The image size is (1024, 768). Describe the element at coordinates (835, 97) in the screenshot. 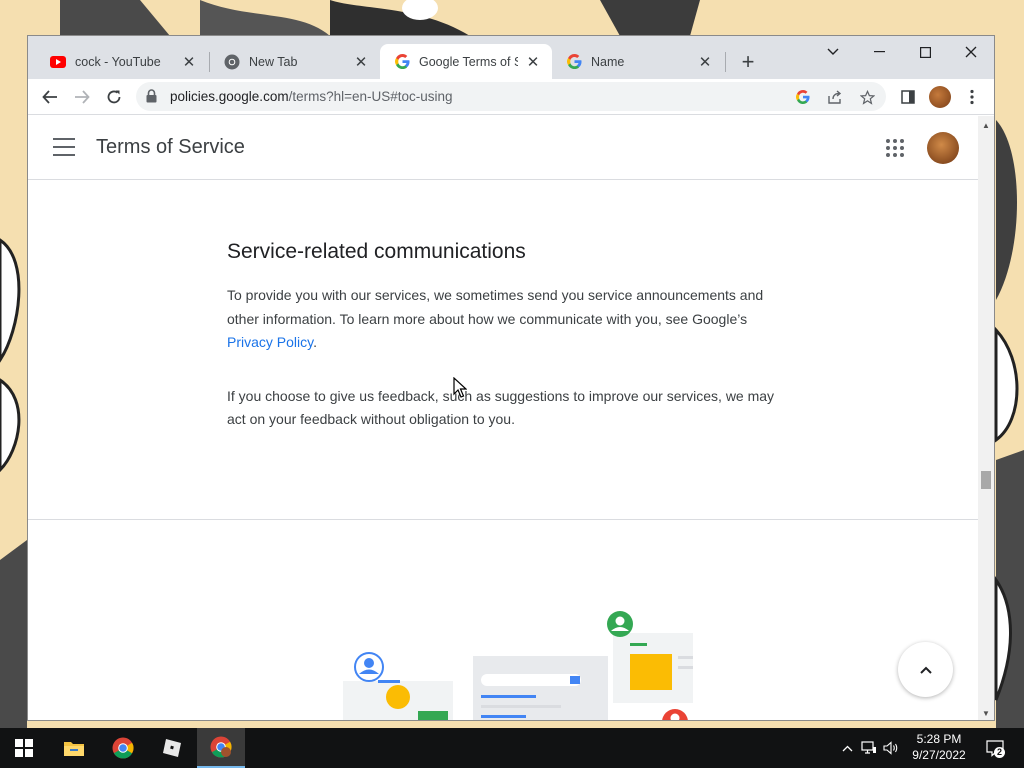

I see `share-icon` at that location.